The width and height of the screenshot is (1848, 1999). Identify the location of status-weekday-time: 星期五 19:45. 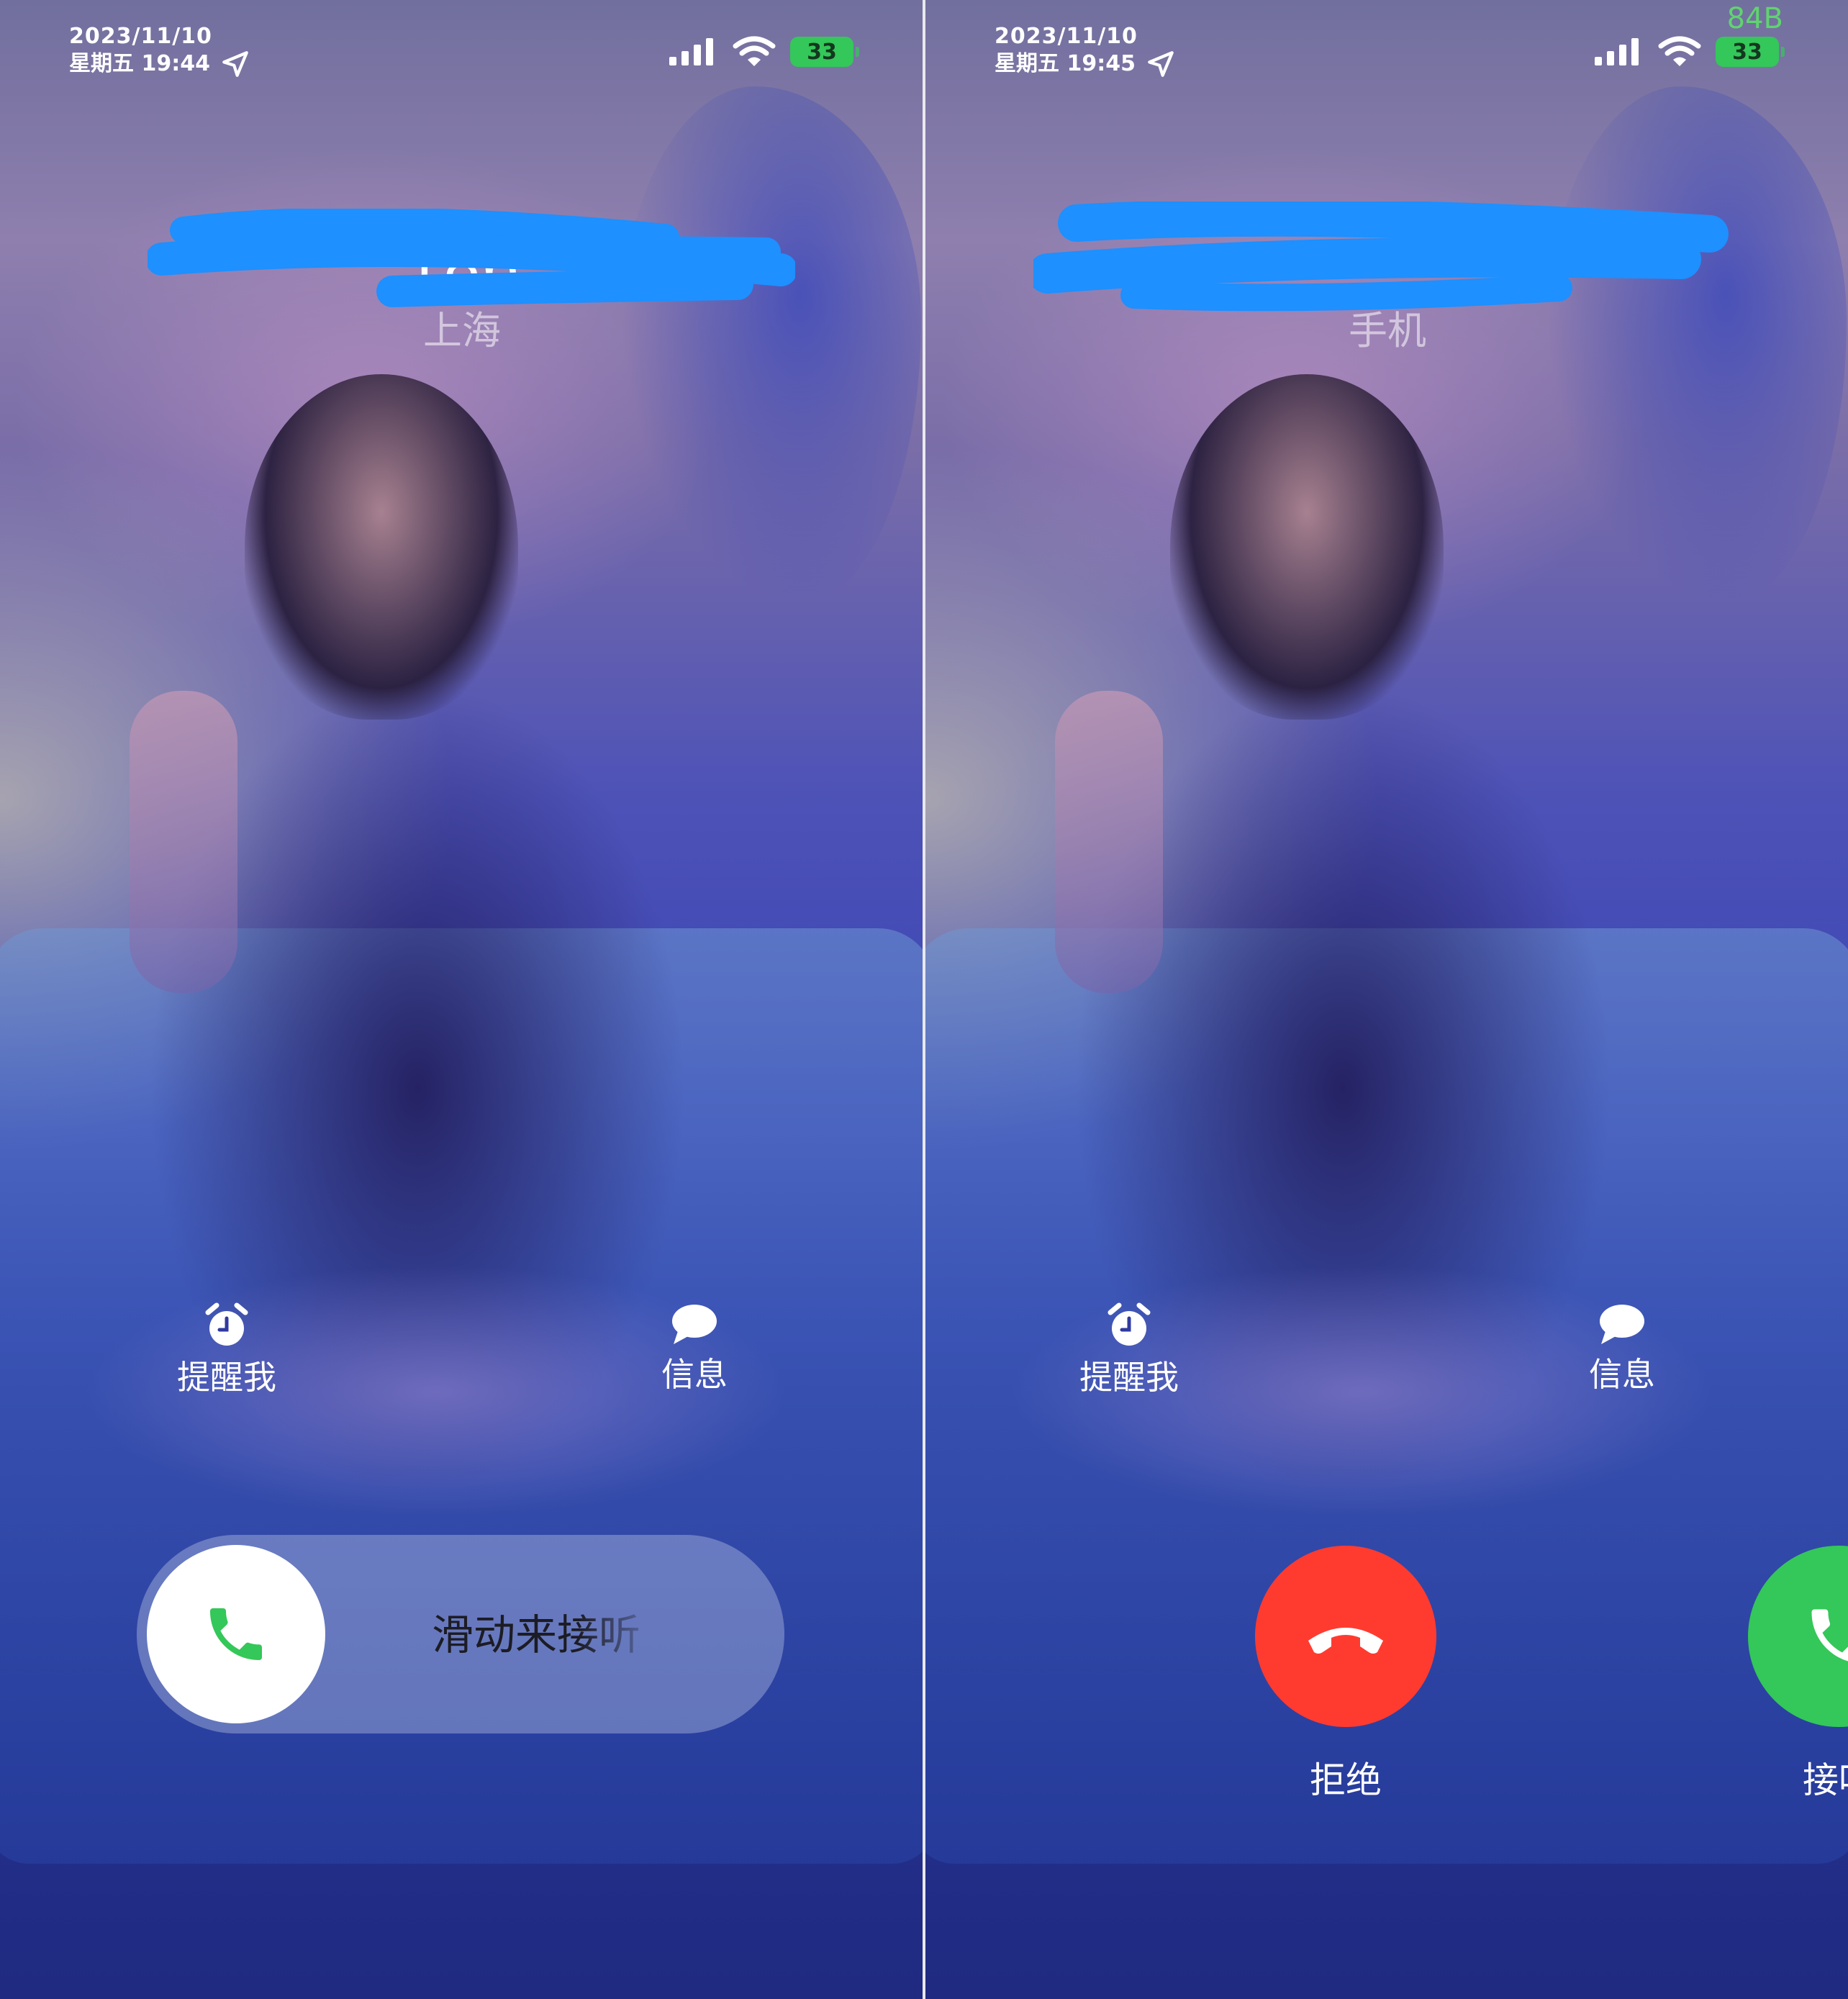
(1065, 64).